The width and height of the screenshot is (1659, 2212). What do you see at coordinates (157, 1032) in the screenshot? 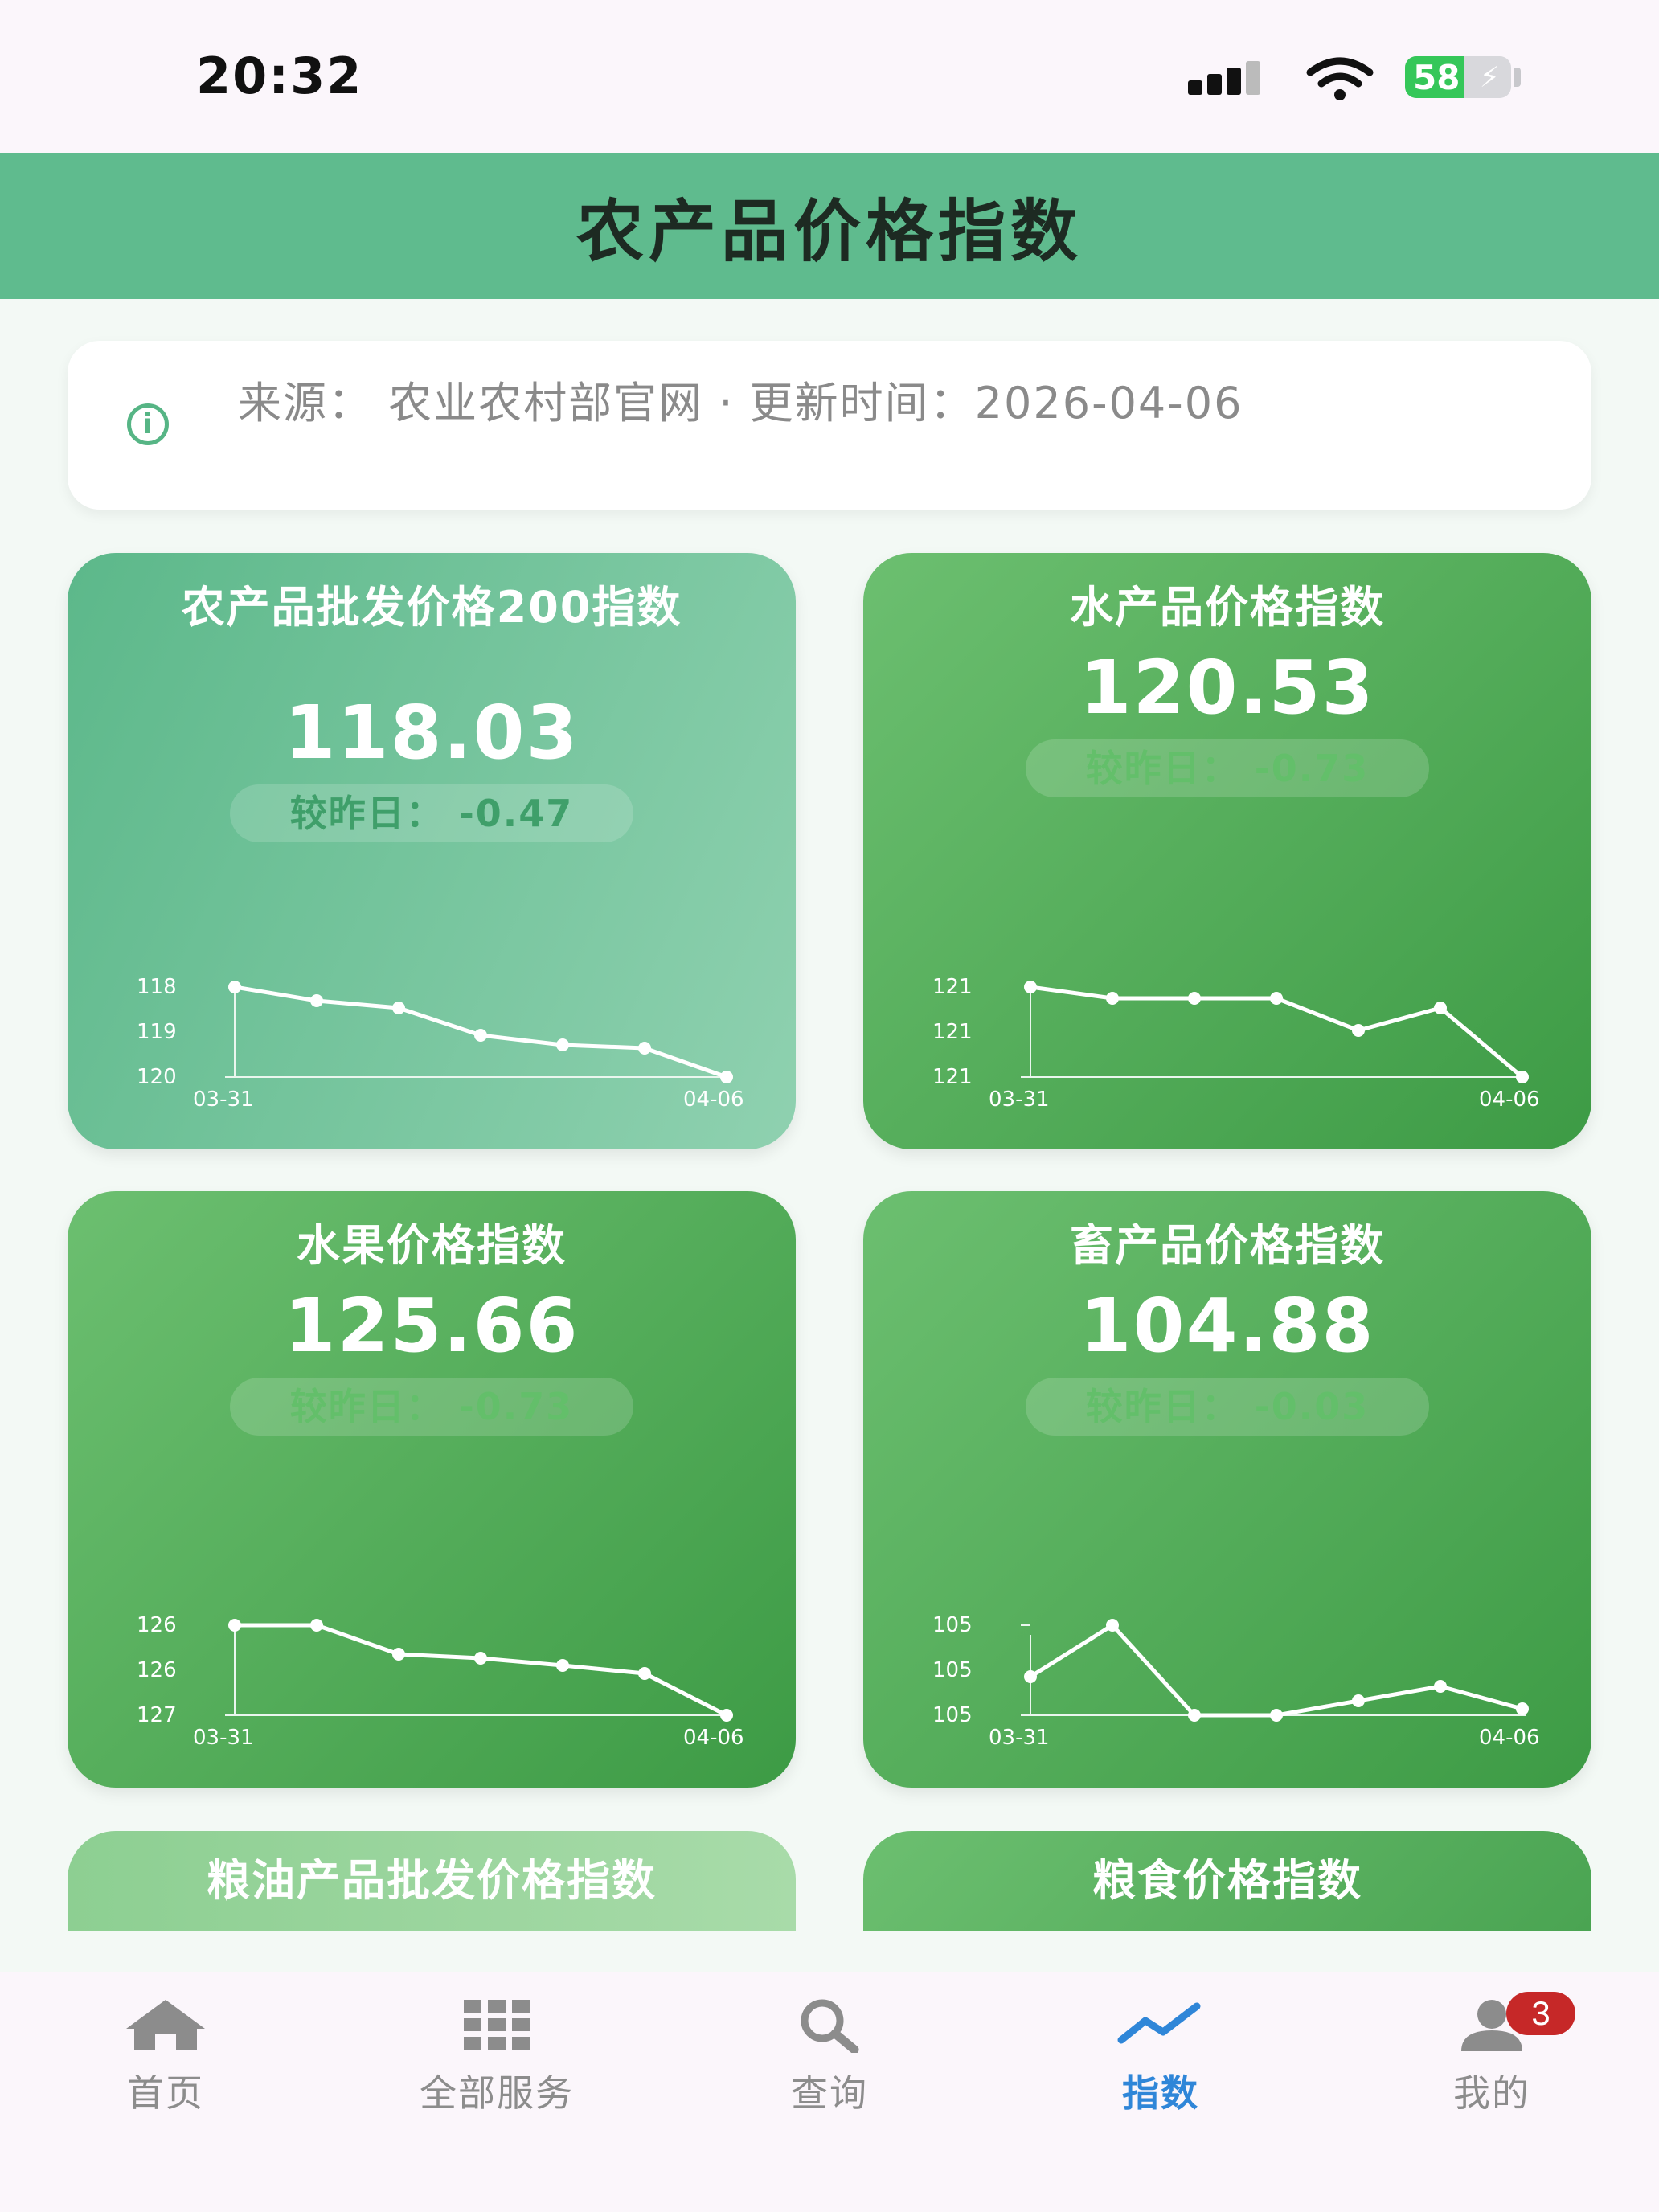
I see `y-tick-label: 119` at bounding box center [157, 1032].